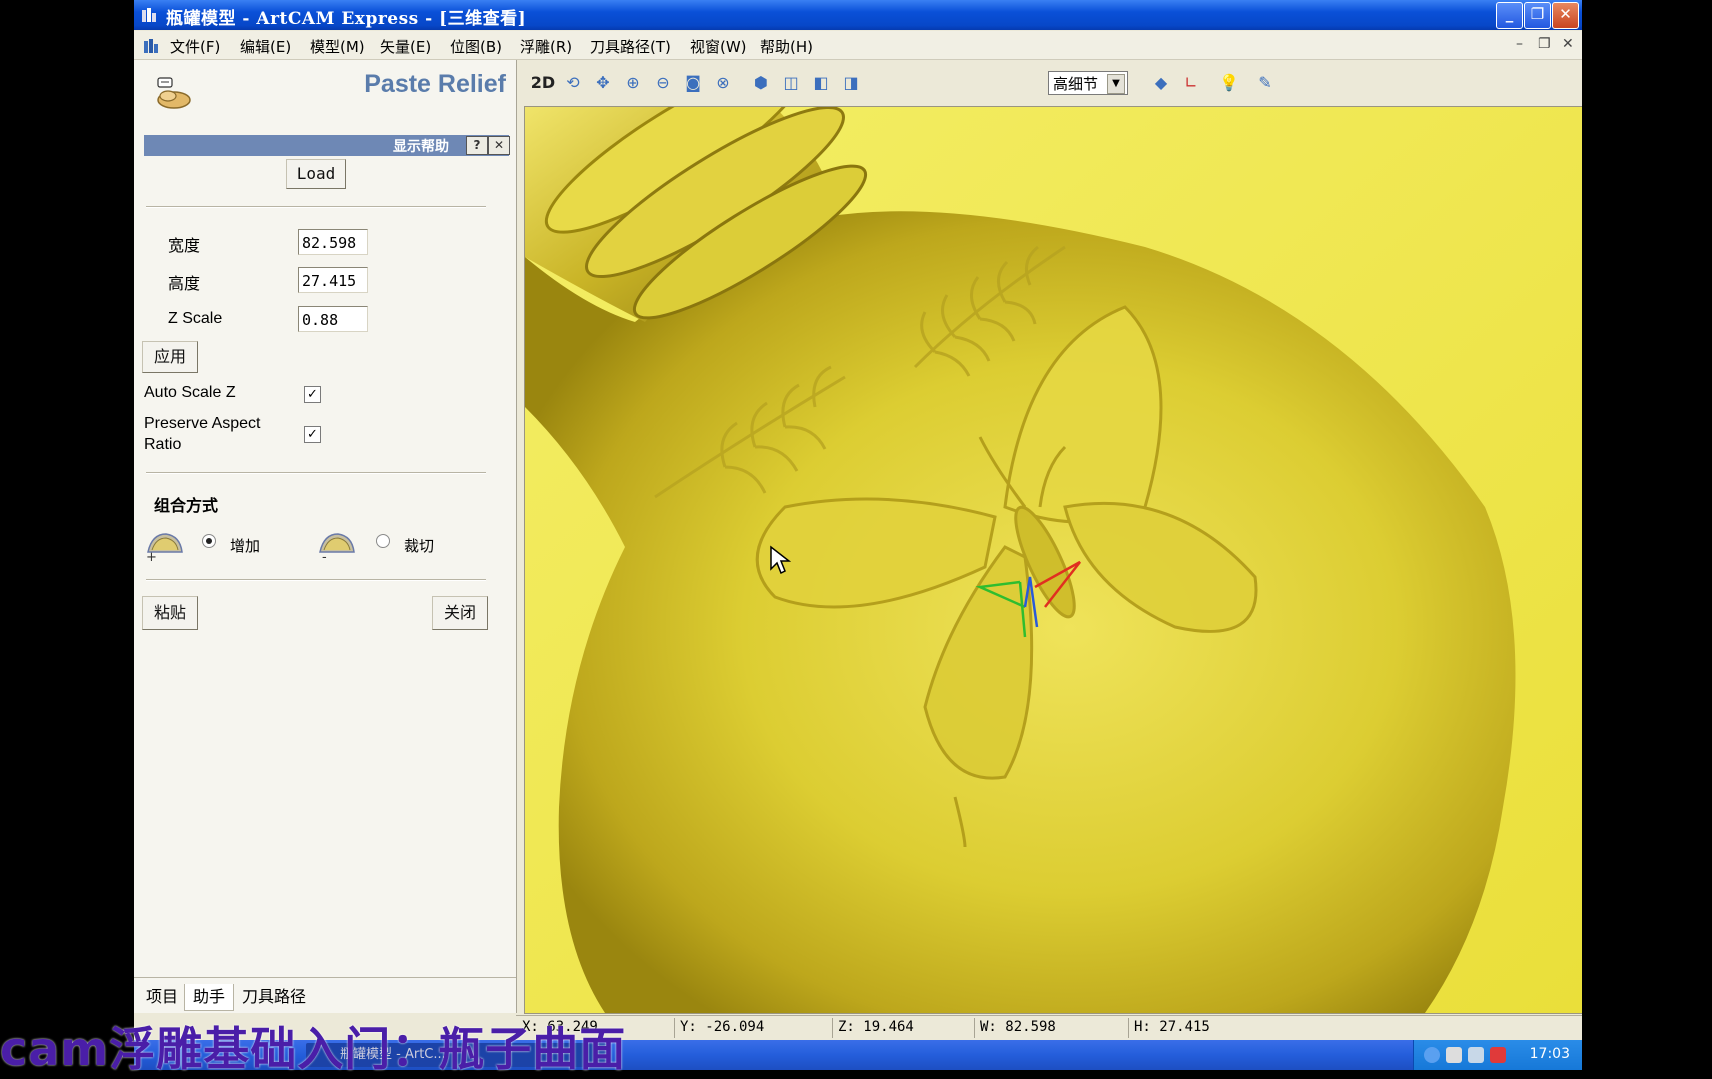  I want to click on mdi-restore-button: ❐, so click(1544, 44).